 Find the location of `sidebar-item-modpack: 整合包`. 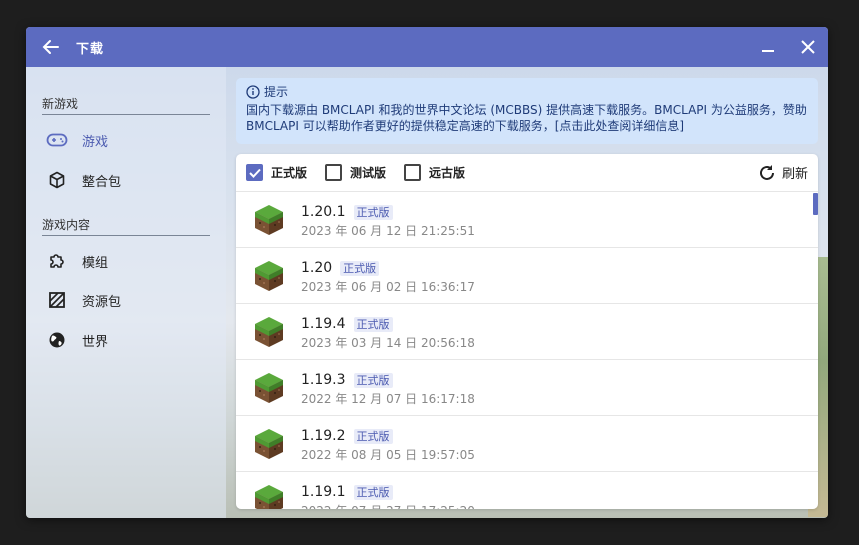

sidebar-item-modpack: 整合包 is located at coordinates (126, 180).